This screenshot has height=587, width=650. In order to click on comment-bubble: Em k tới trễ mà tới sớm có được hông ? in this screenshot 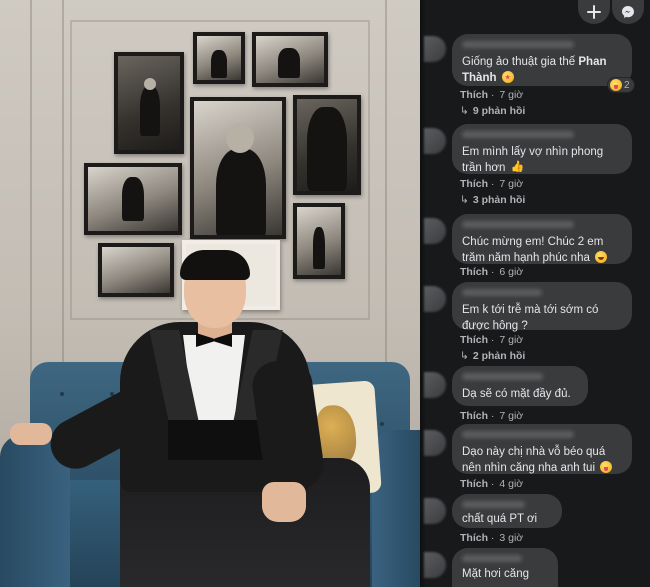, I will do `click(542, 307)`.